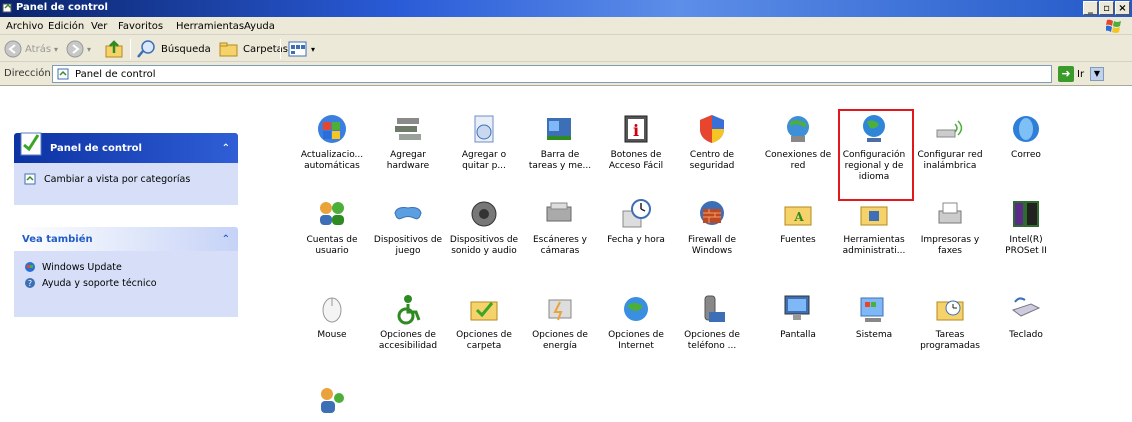 Image resolution: width=1132 pixels, height=422 pixels. Describe the element at coordinates (30, 283) in the screenshot. I see `help-icon: ?` at that location.